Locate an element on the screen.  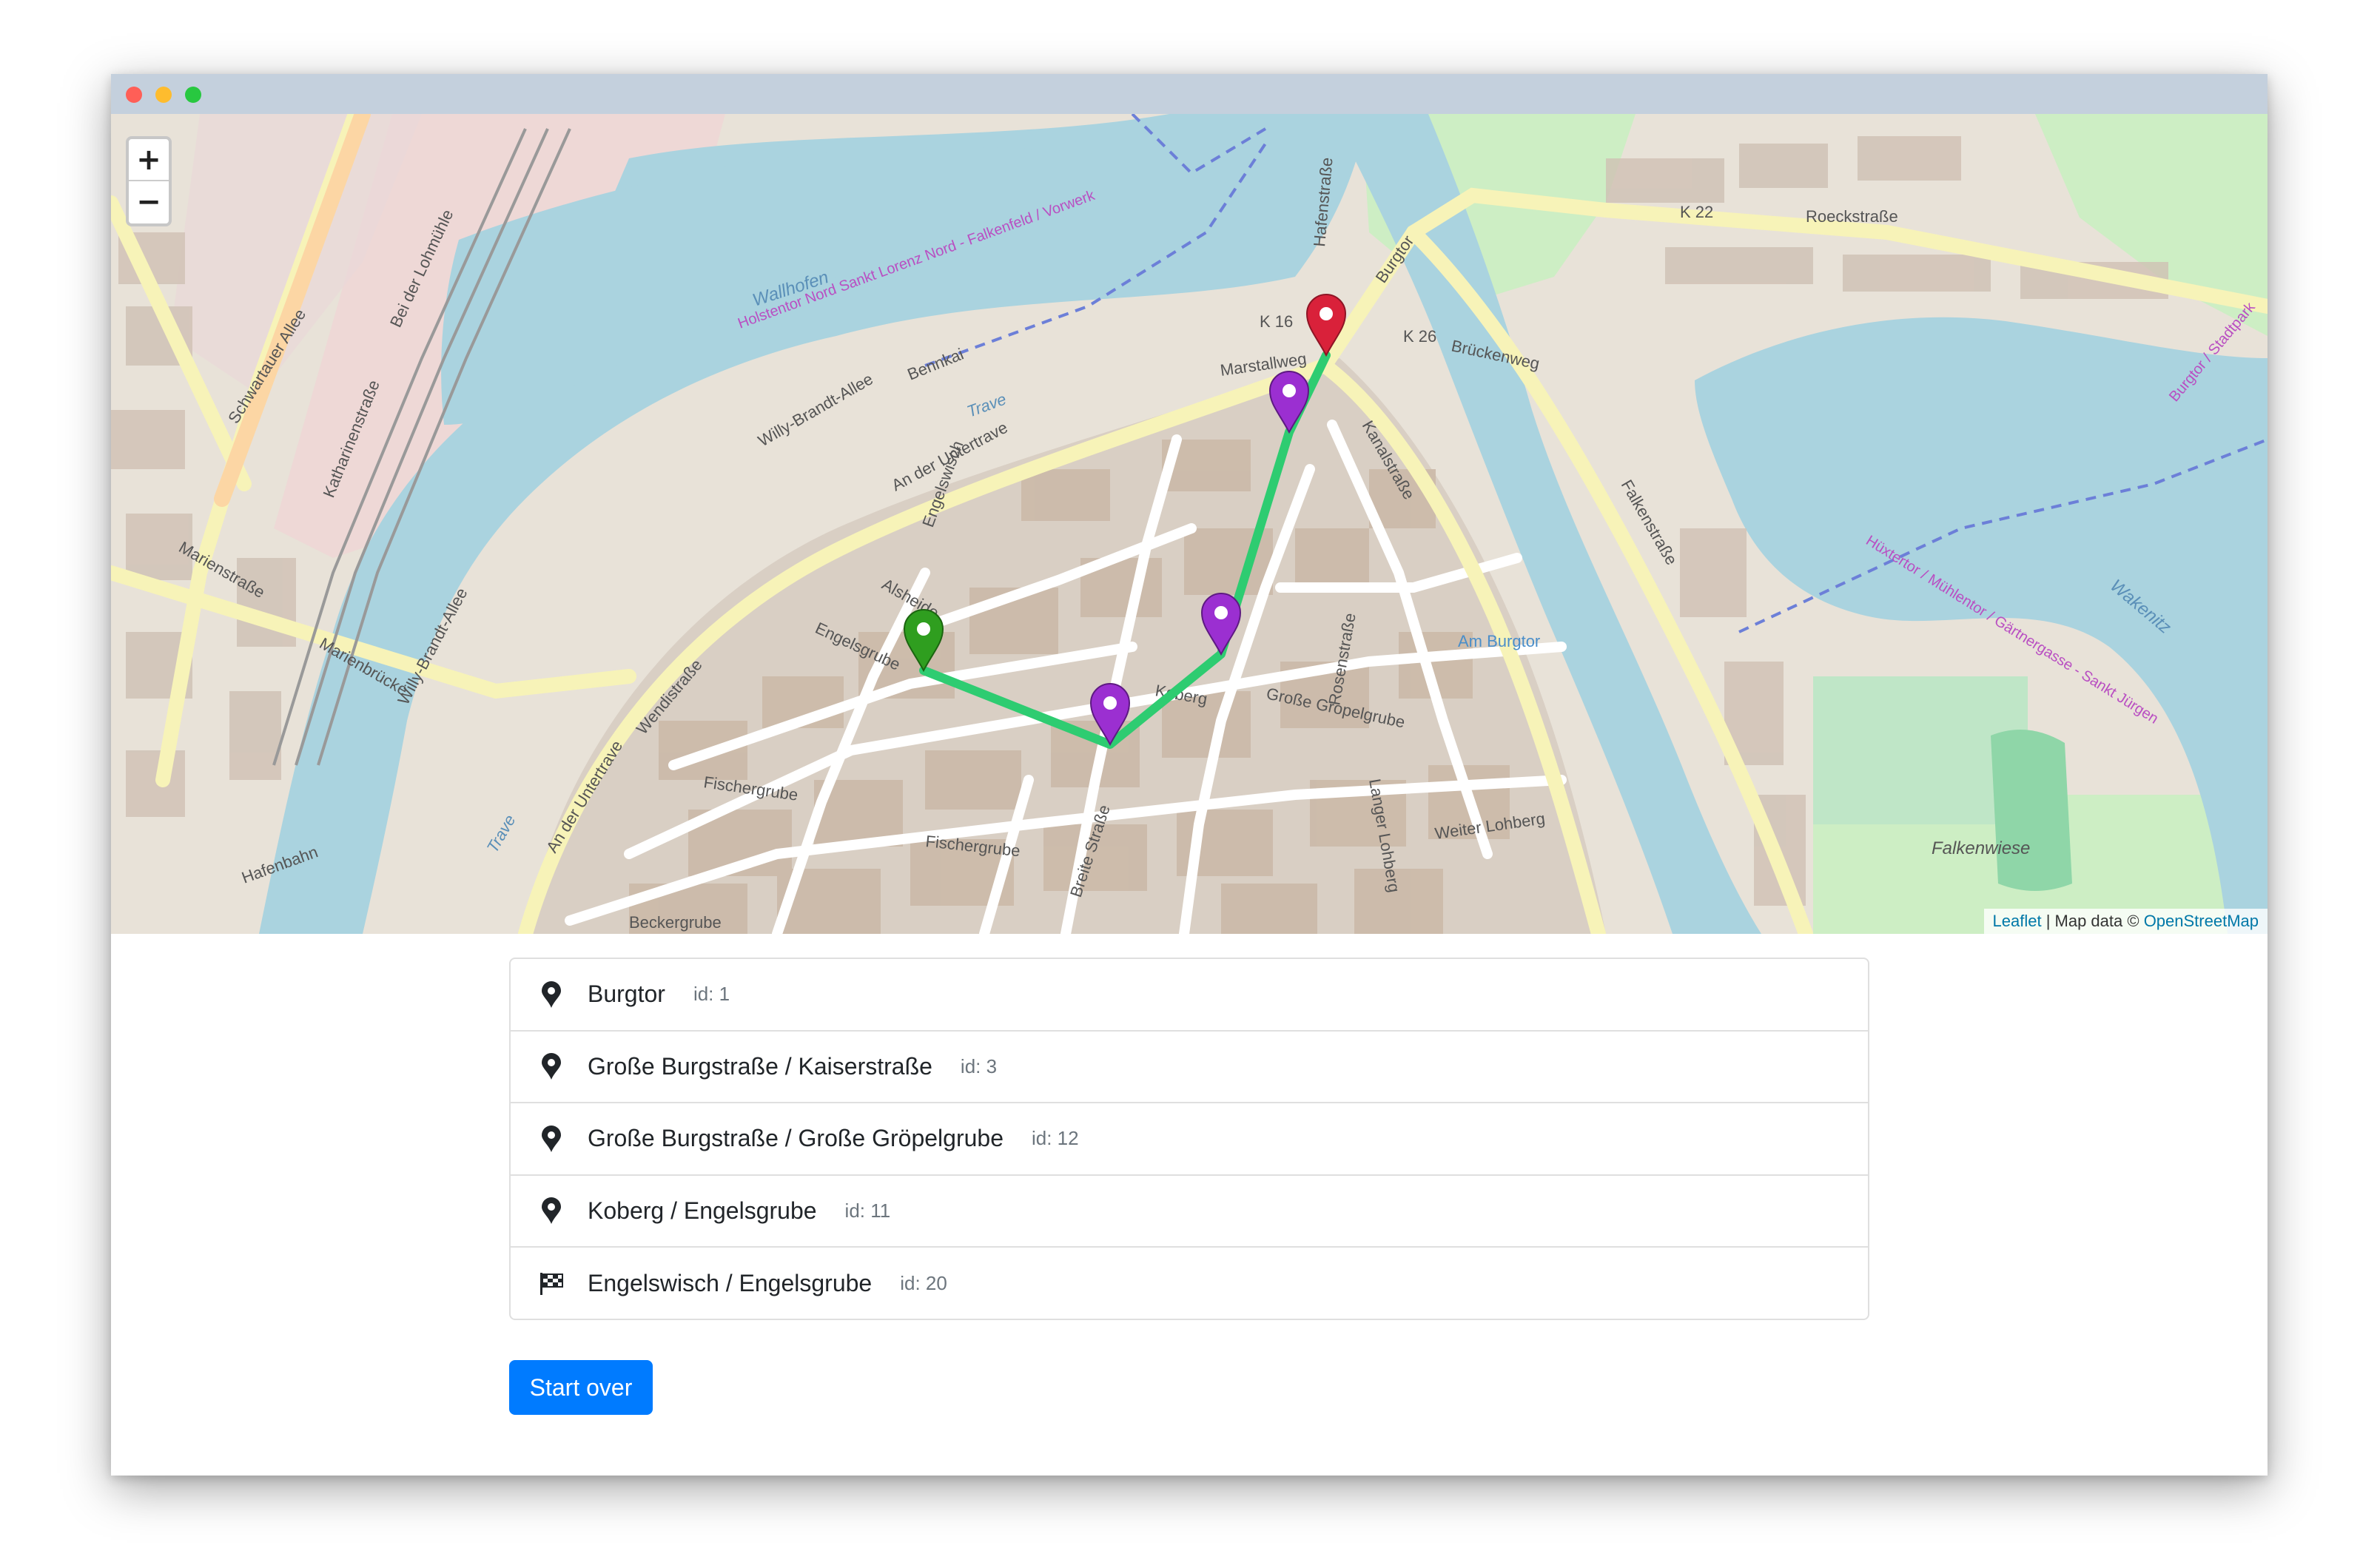
map-label-falkenwiese: Falkenwiese is located at coordinates (1981, 848).